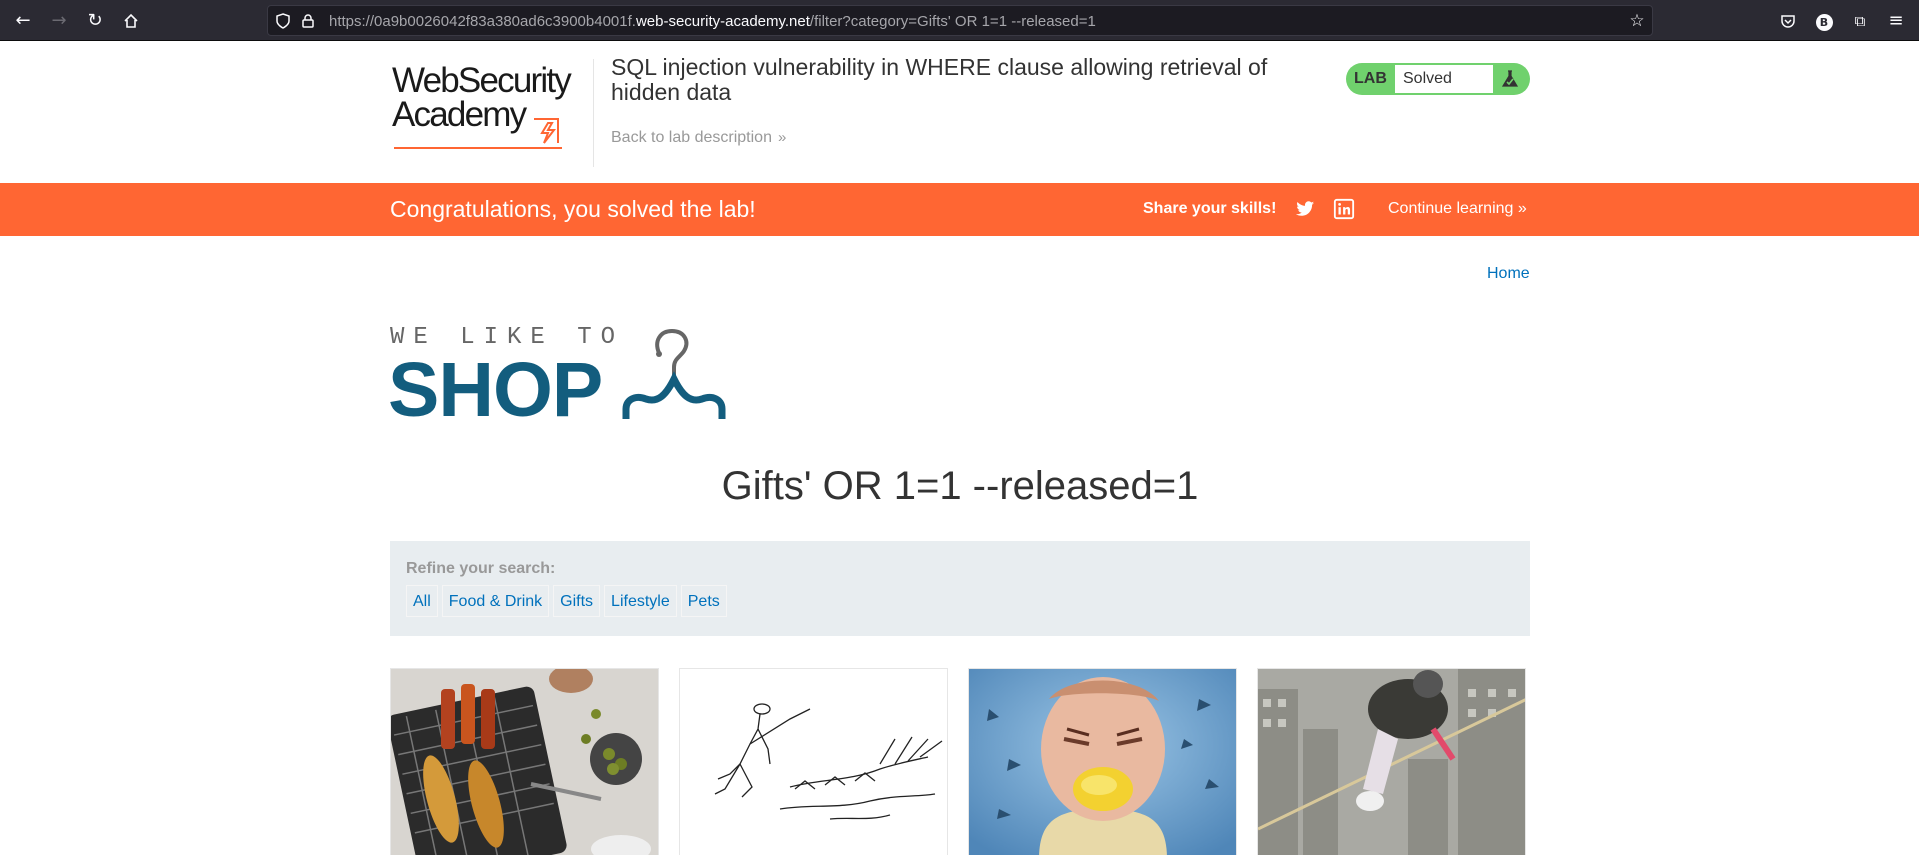 This screenshot has height=855, width=1919. Describe the element at coordinates (495, 390) in the screenshot. I see `shop-logo-word: SHOP` at that location.